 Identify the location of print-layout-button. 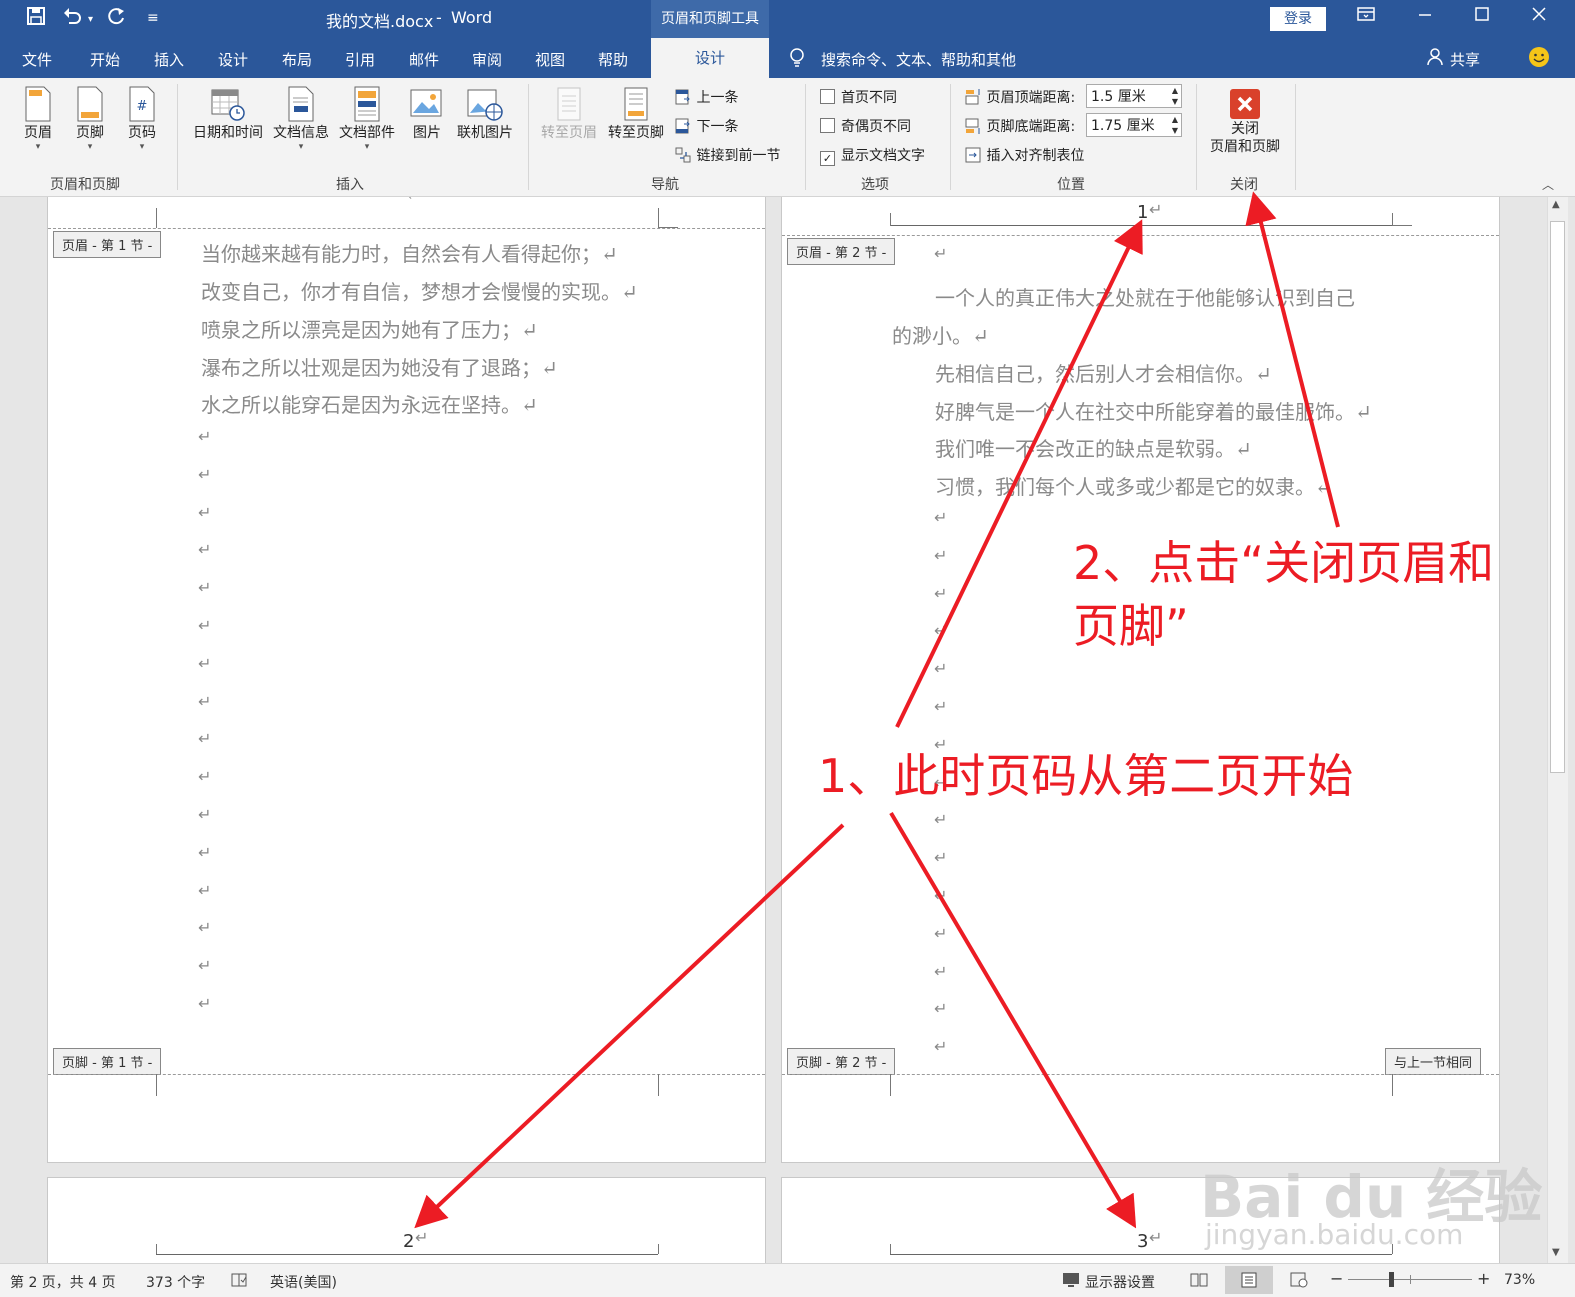
(1249, 1280).